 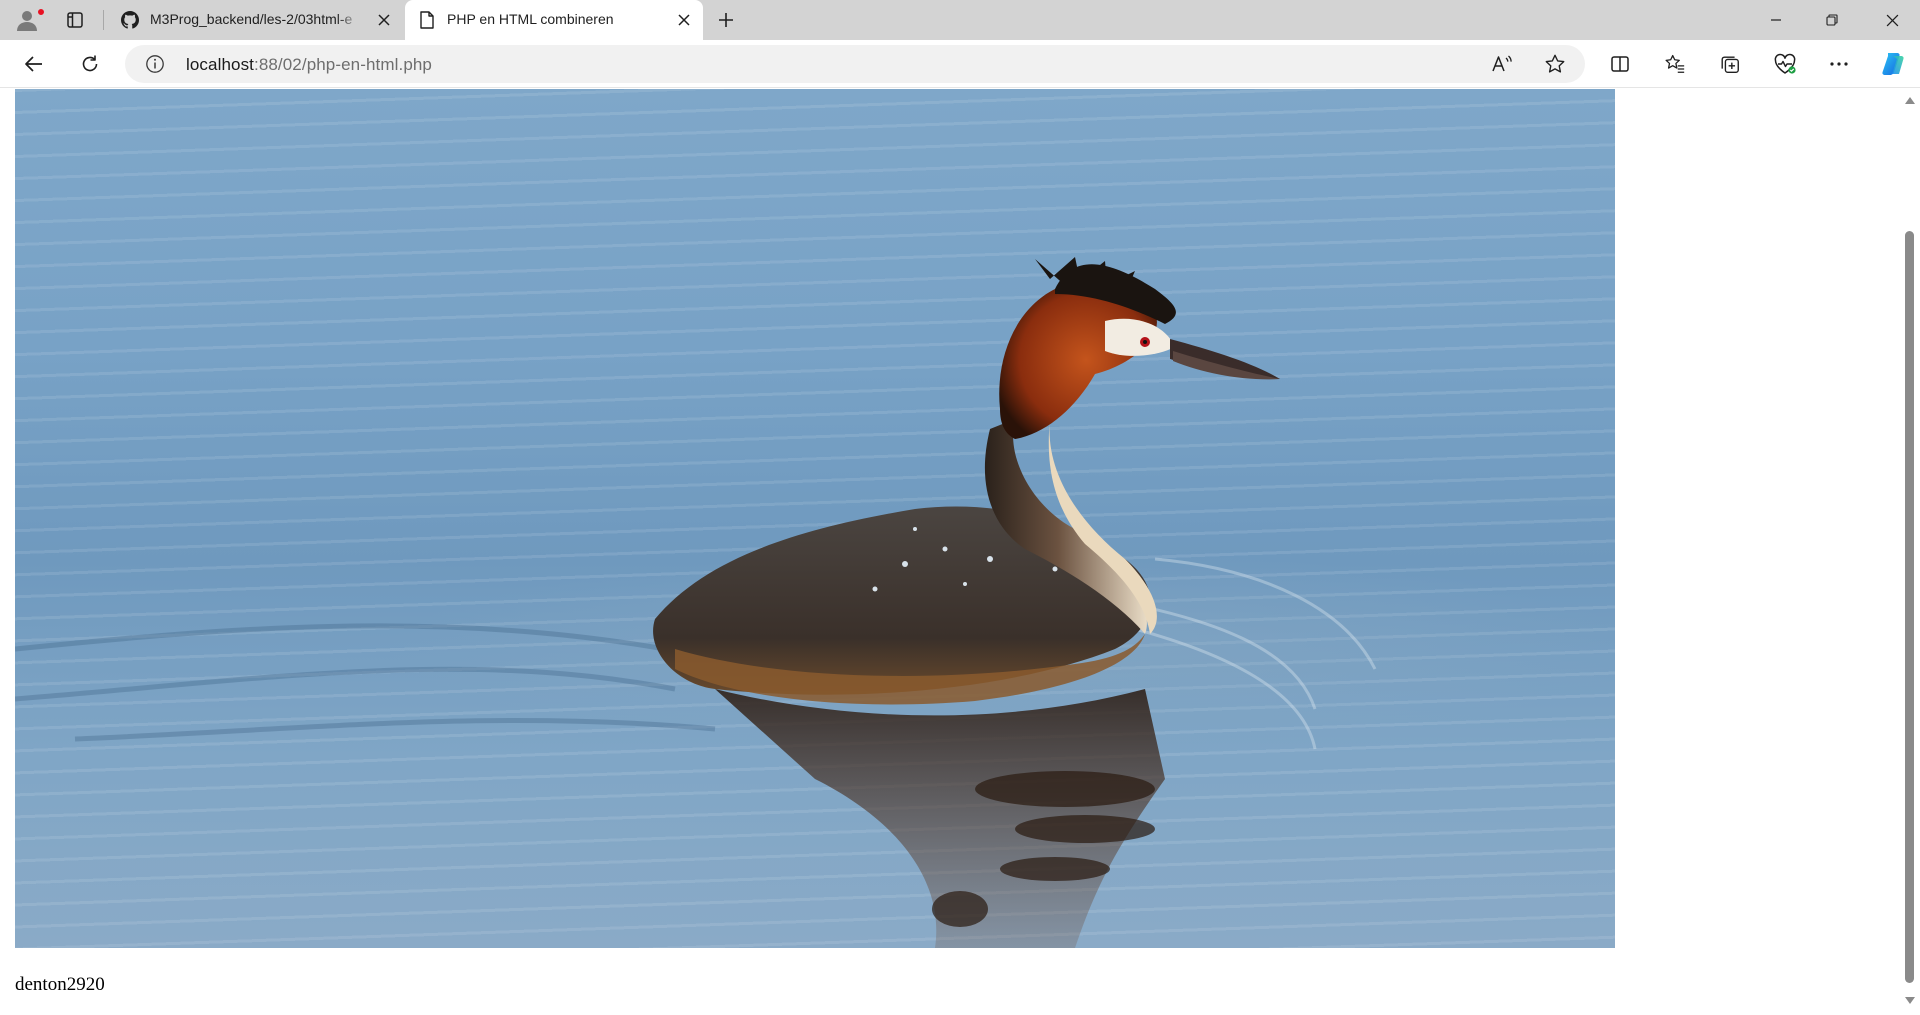 What do you see at coordinates (1555, 64) in the screenshot?
I see `star-icon` at bounding box center [1555, 64].